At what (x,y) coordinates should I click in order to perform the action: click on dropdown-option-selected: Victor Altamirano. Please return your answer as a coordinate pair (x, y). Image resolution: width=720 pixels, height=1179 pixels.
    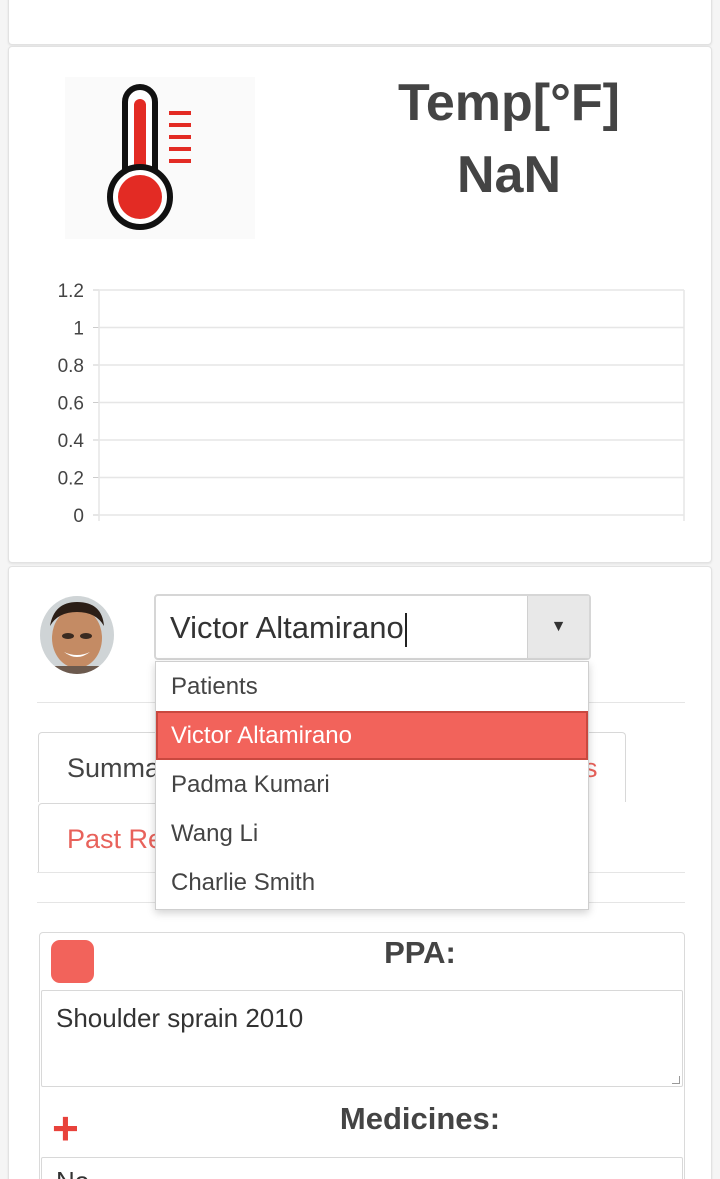
    Looking at the image, I should click on (372, 735).